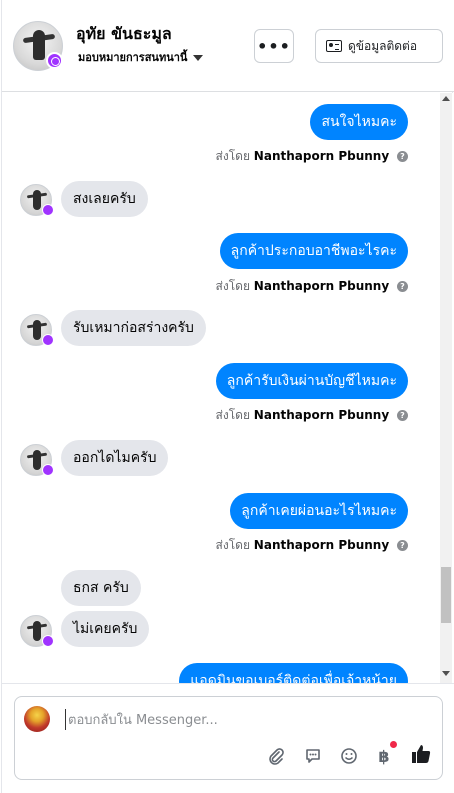 This screenshot has height=793, width=454. I want to click on scroll-thumb, so click(446, 595).